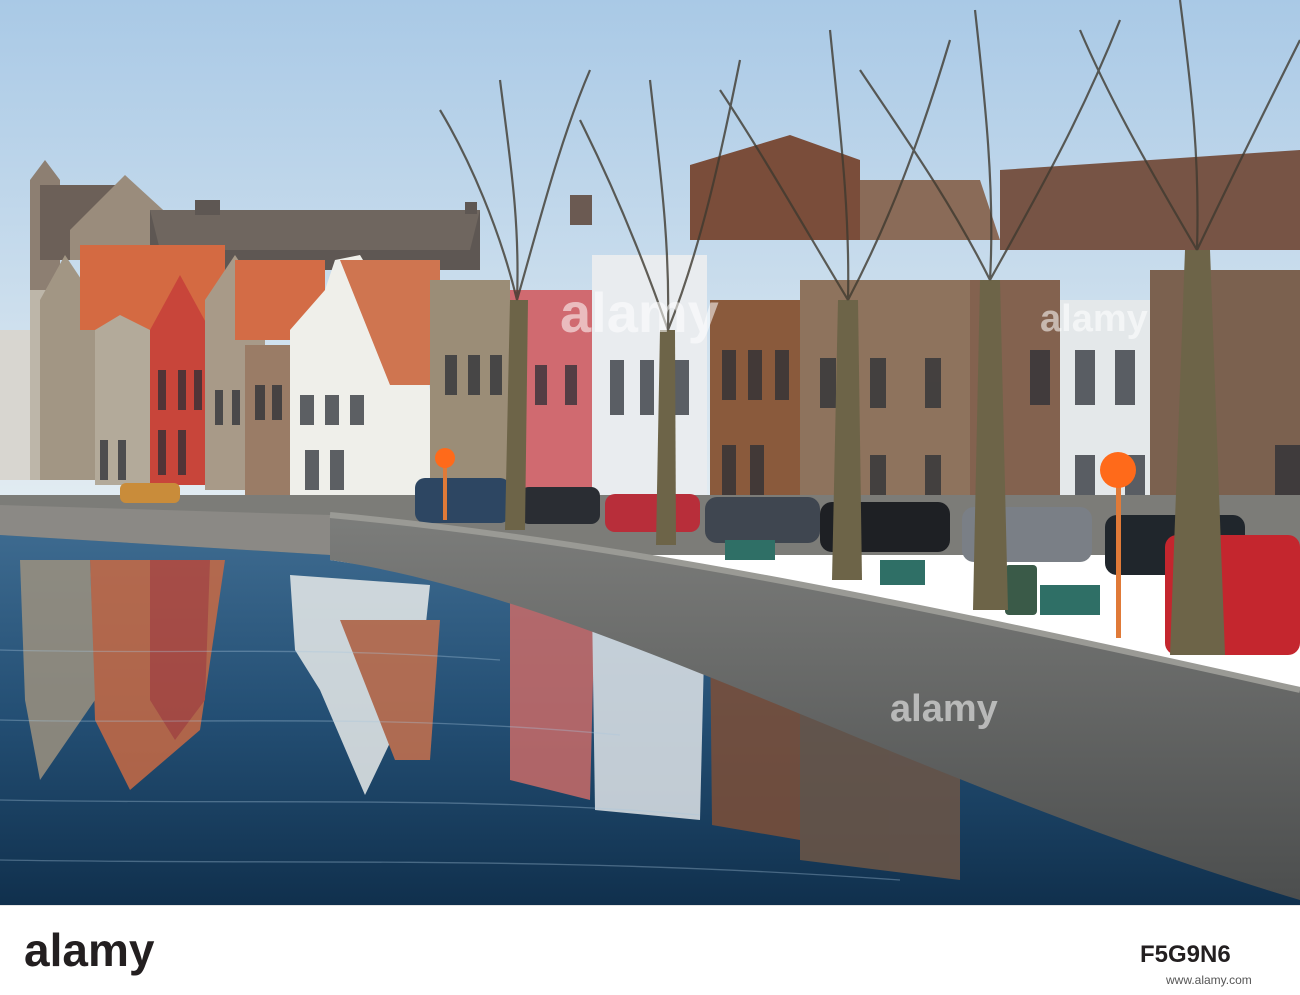 The image size is (1300, 995). Describe the element at coordinates (89, 950) in the screenshot. I see `svg-text: alamy` at that location.